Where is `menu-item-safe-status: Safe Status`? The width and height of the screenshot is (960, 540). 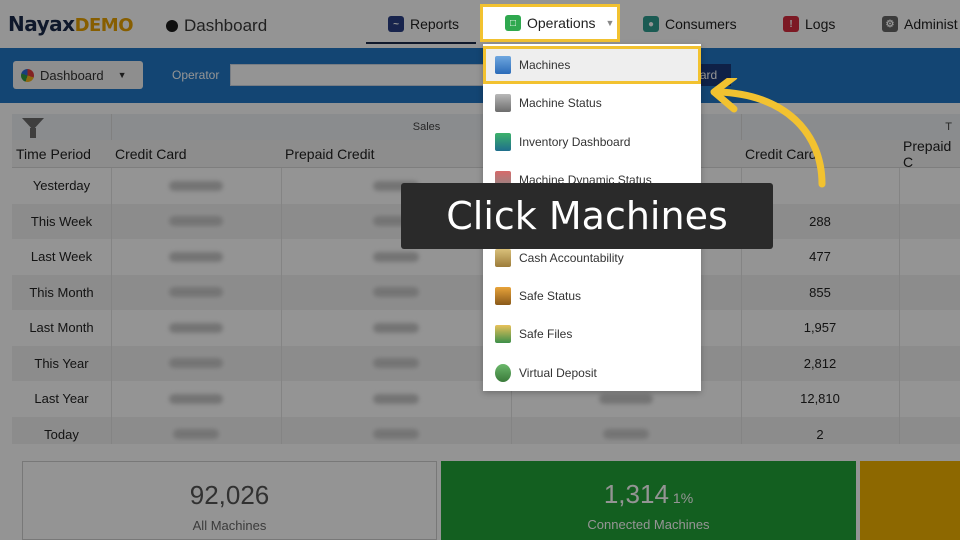 menu-item-safe-status: Safe Status is located at coordinates (592, 296).